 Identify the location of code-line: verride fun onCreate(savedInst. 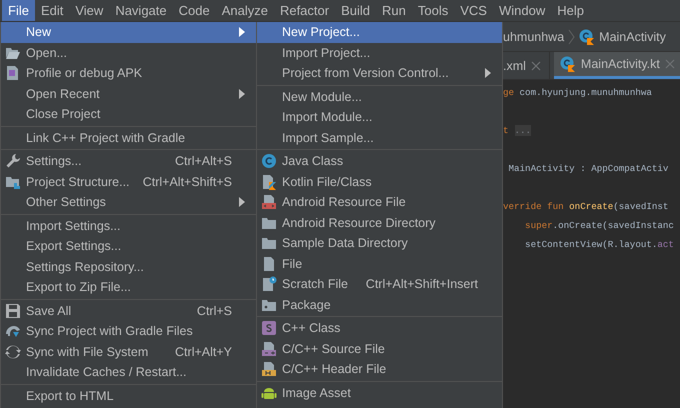
(586, 207).